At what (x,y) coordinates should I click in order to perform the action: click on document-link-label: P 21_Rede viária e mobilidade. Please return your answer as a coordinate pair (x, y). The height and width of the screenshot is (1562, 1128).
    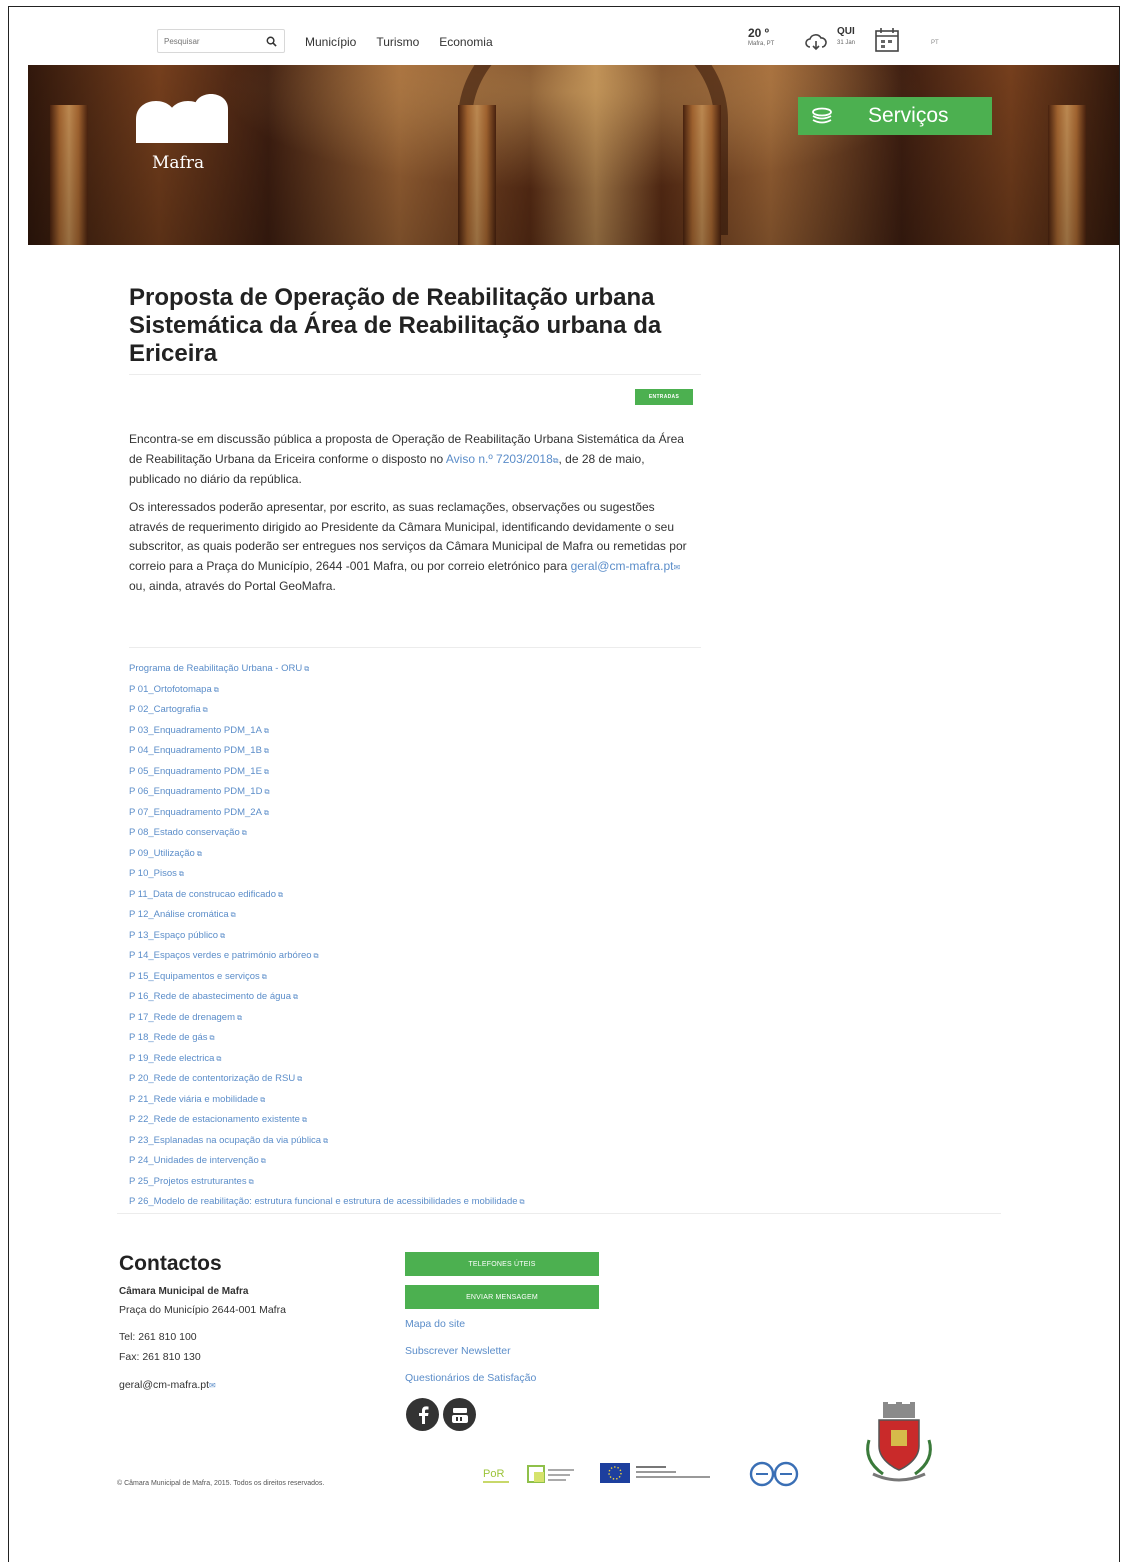
    Looking at the image, I should click on (194, 1099).